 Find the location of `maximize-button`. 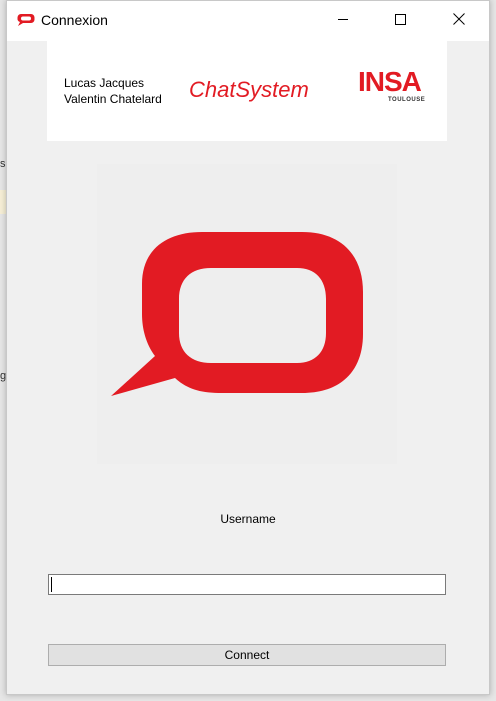

maximize-button is located at coordinates (400, 21).